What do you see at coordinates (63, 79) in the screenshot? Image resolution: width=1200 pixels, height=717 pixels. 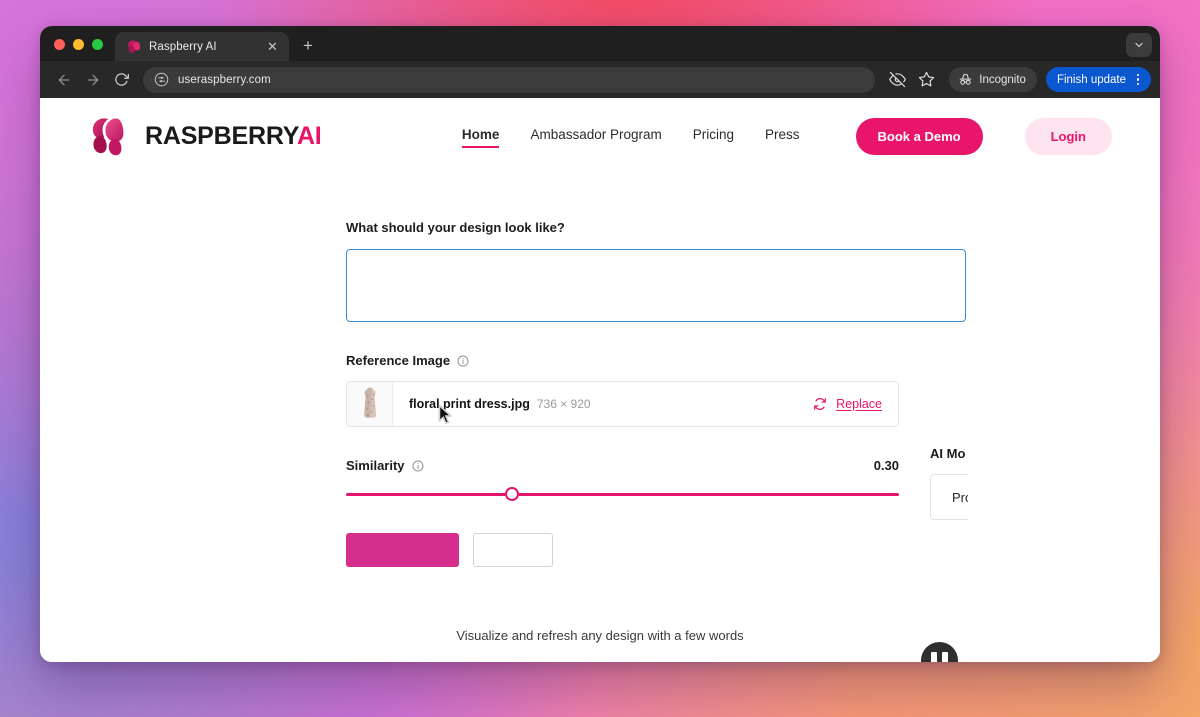 I see `arrow-left-icon` at bounding box center [63, 79].